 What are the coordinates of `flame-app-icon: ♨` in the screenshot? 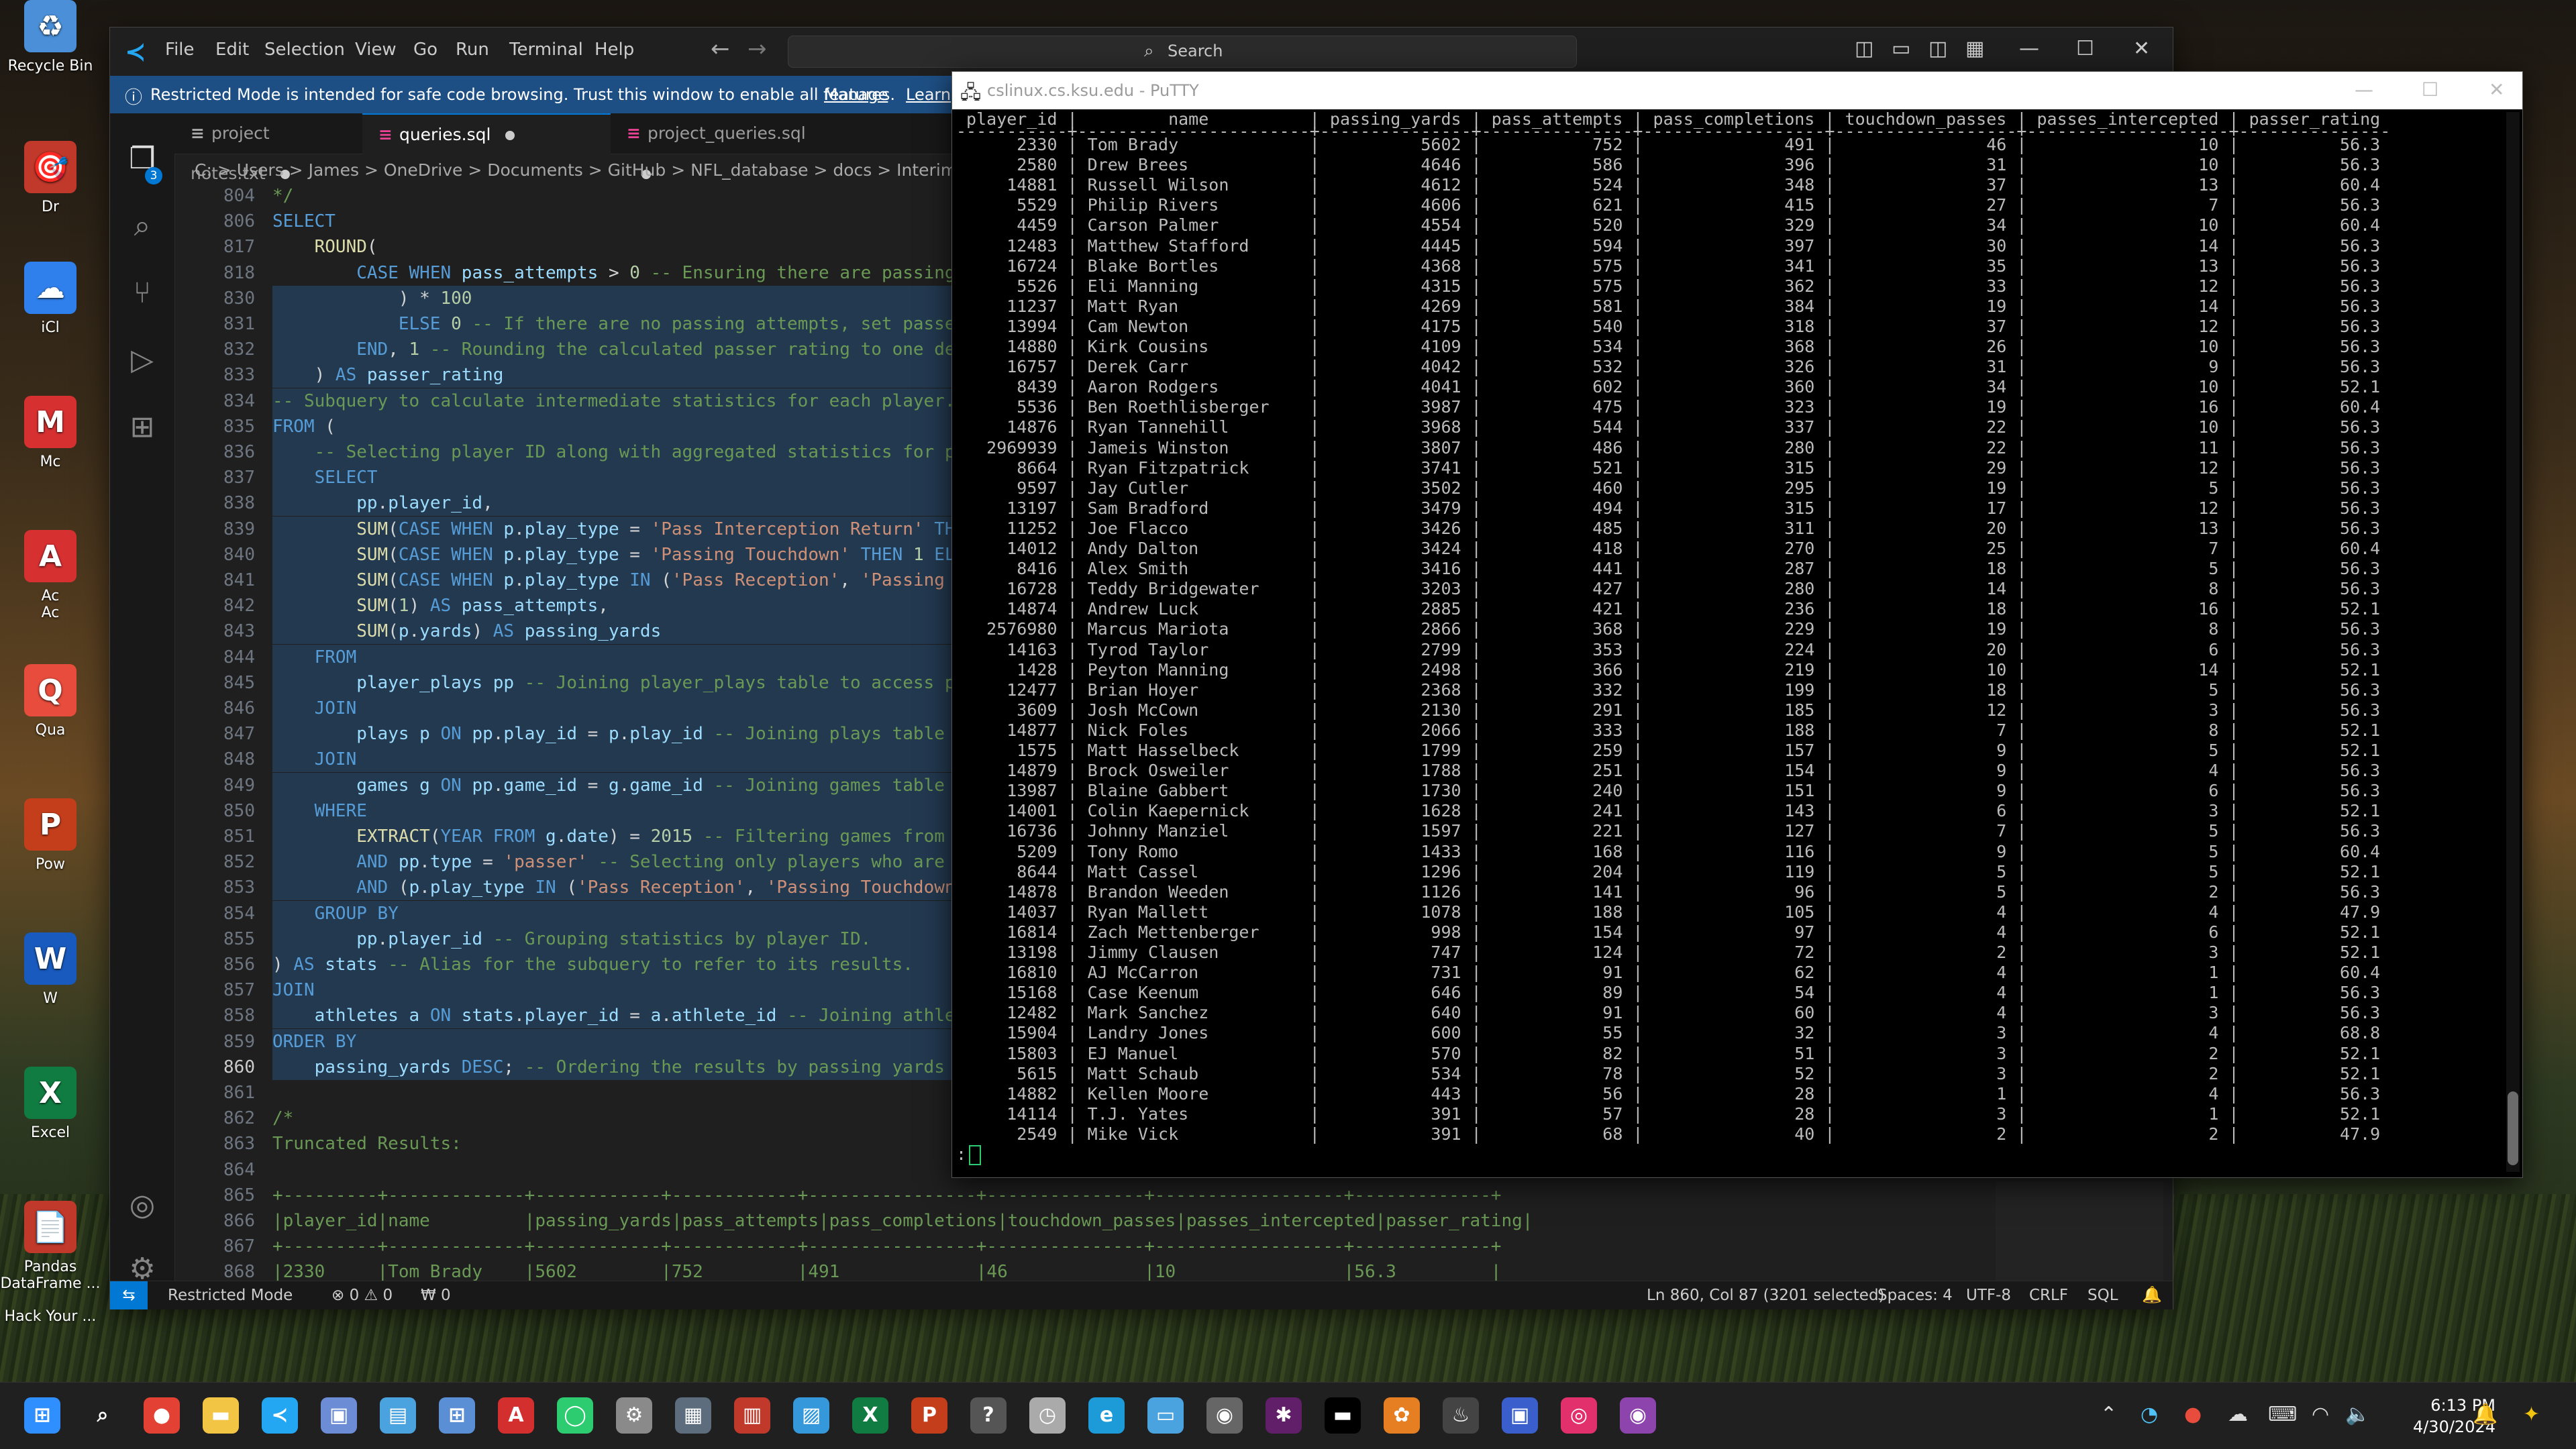 It's located at (1461, 1415).